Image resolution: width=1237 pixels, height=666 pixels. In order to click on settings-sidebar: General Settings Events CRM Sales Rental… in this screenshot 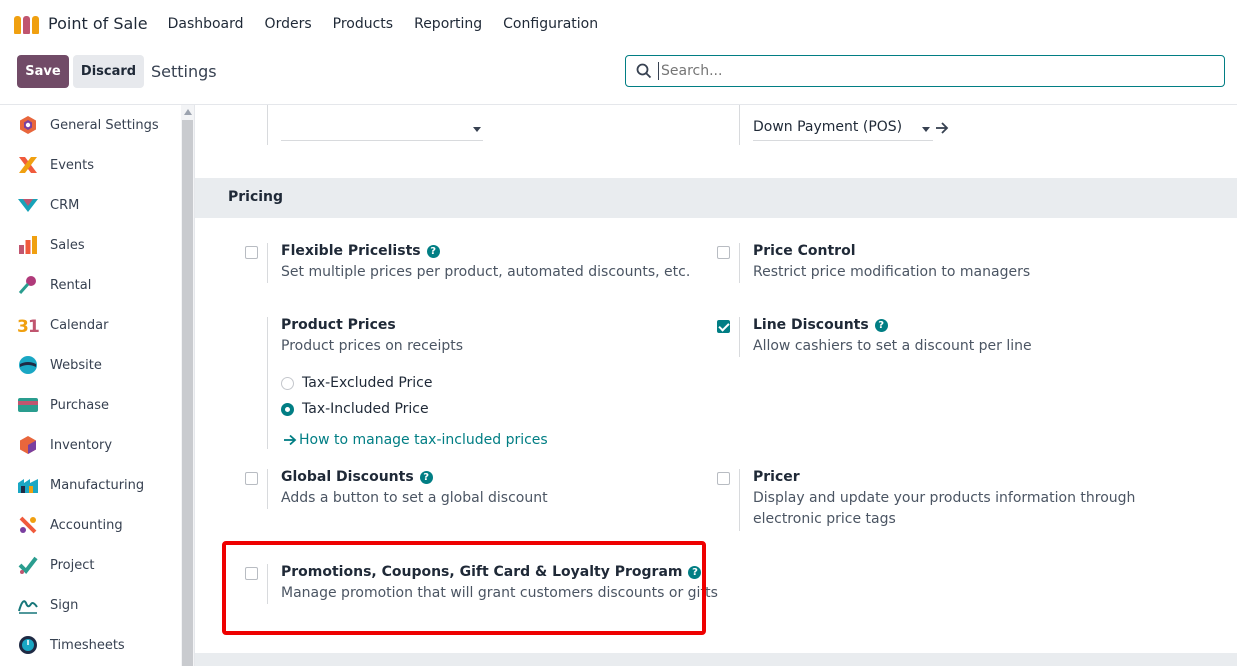, I will do `click(97, 385)`.